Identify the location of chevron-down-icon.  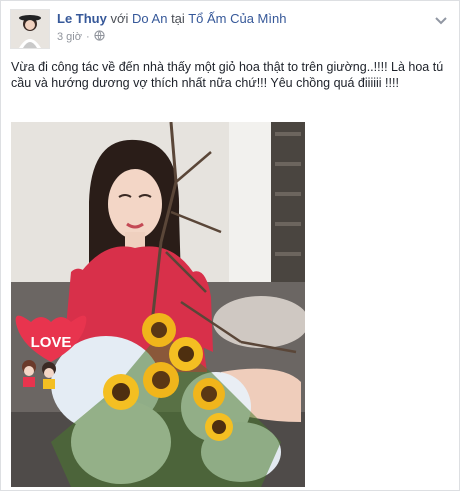
(441, 19).